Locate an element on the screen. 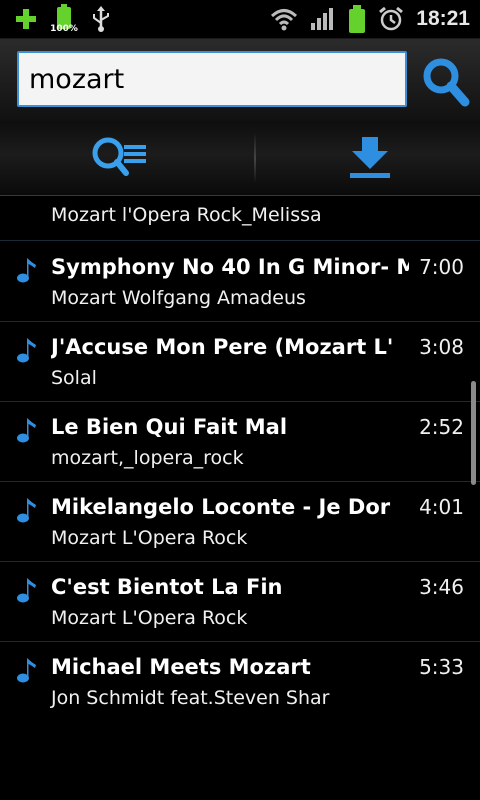 The height and width of the screenshot is (800, 480). toolbar is located at coordinates (240, 158).